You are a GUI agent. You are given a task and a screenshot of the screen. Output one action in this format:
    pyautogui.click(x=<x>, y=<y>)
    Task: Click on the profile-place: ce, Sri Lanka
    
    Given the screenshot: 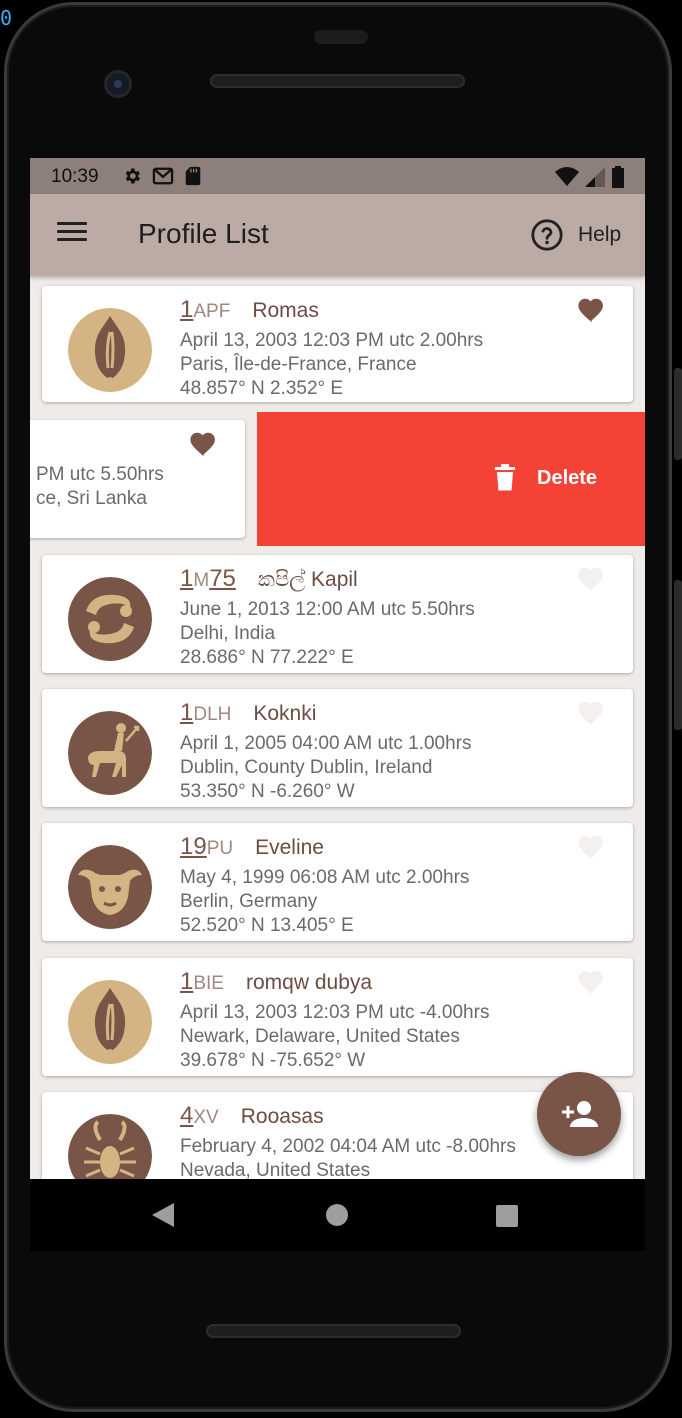 What is the action you would take?
    pyautogui.click(x=91, y=498)
    